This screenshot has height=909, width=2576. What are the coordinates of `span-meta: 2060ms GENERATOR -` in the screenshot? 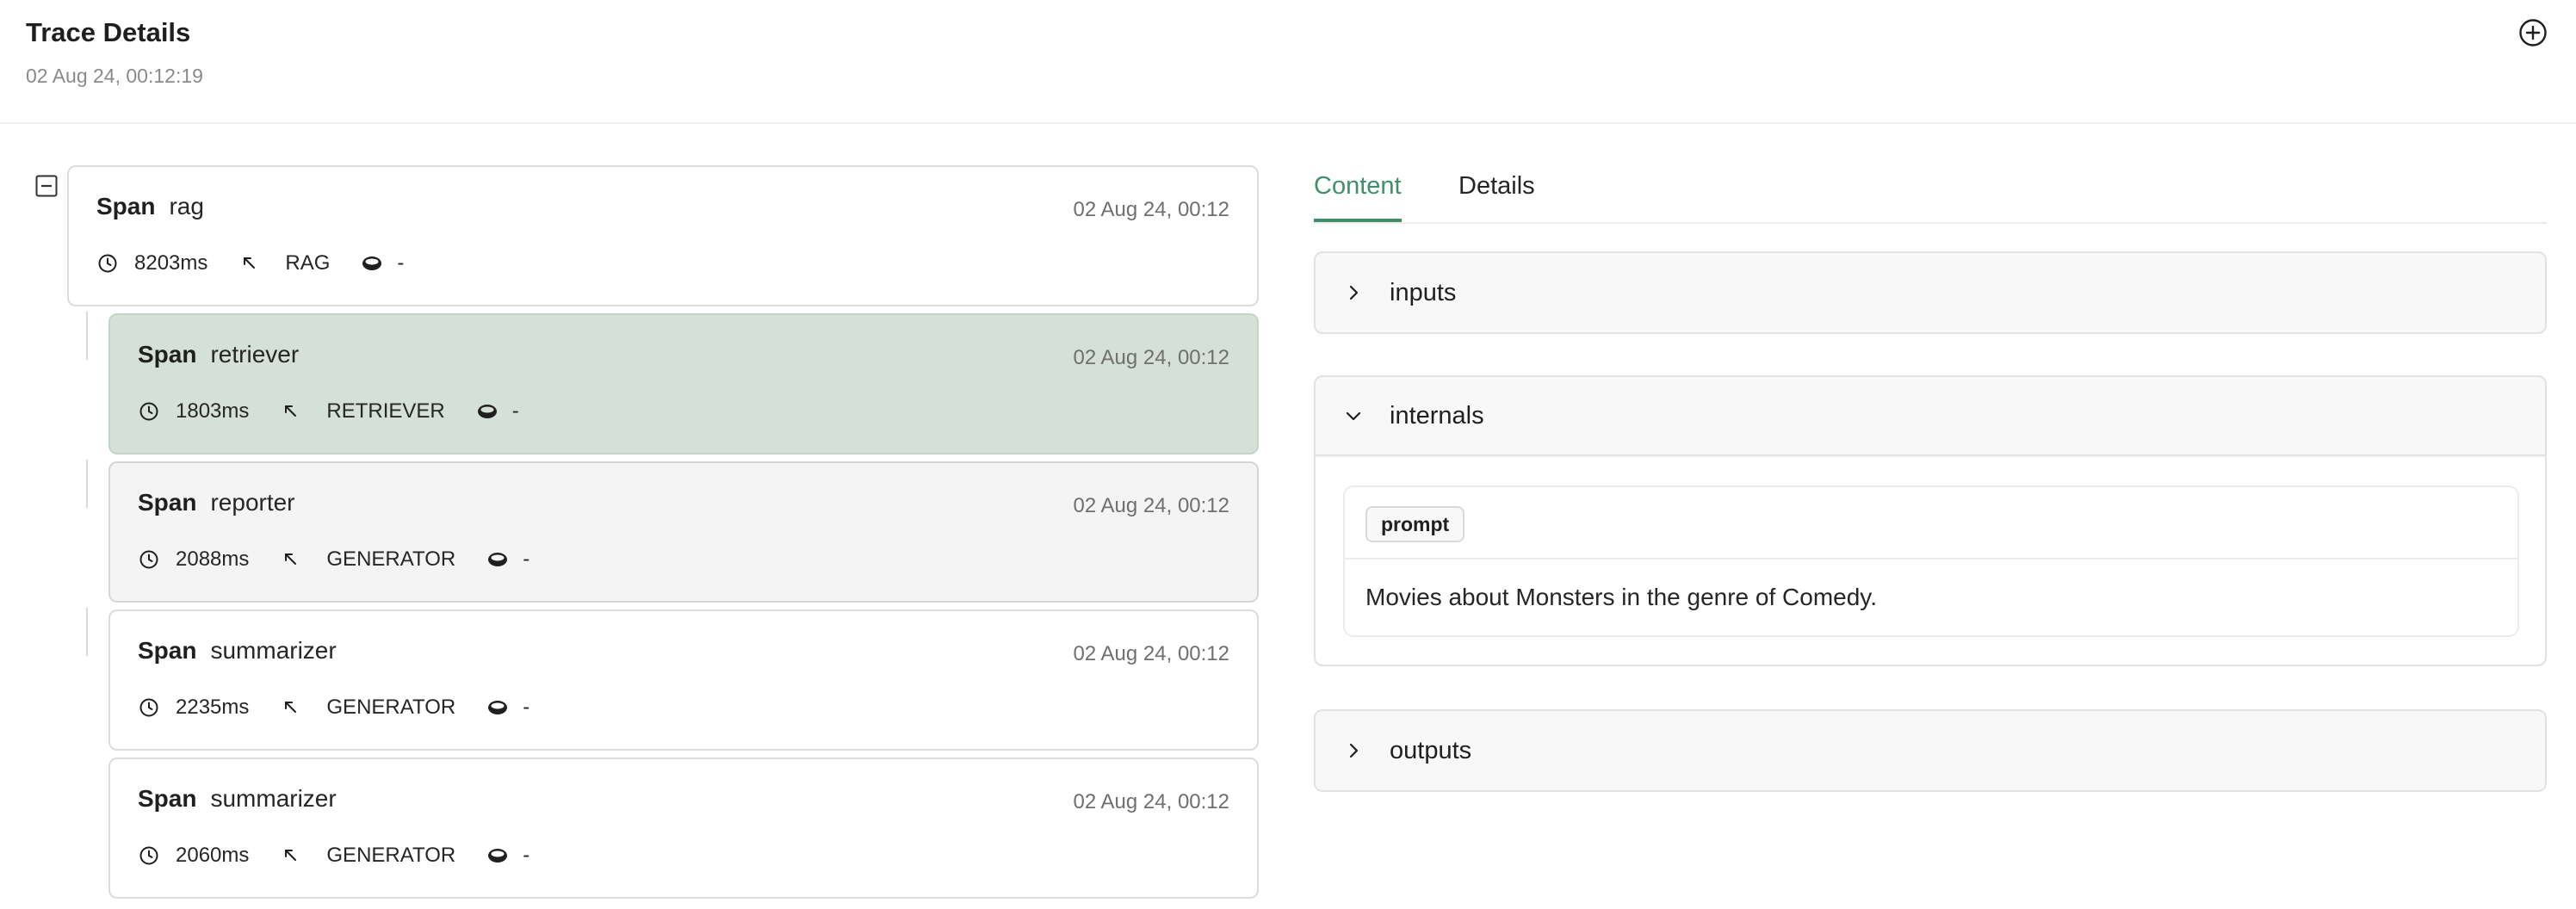 It's located at (333, 856).